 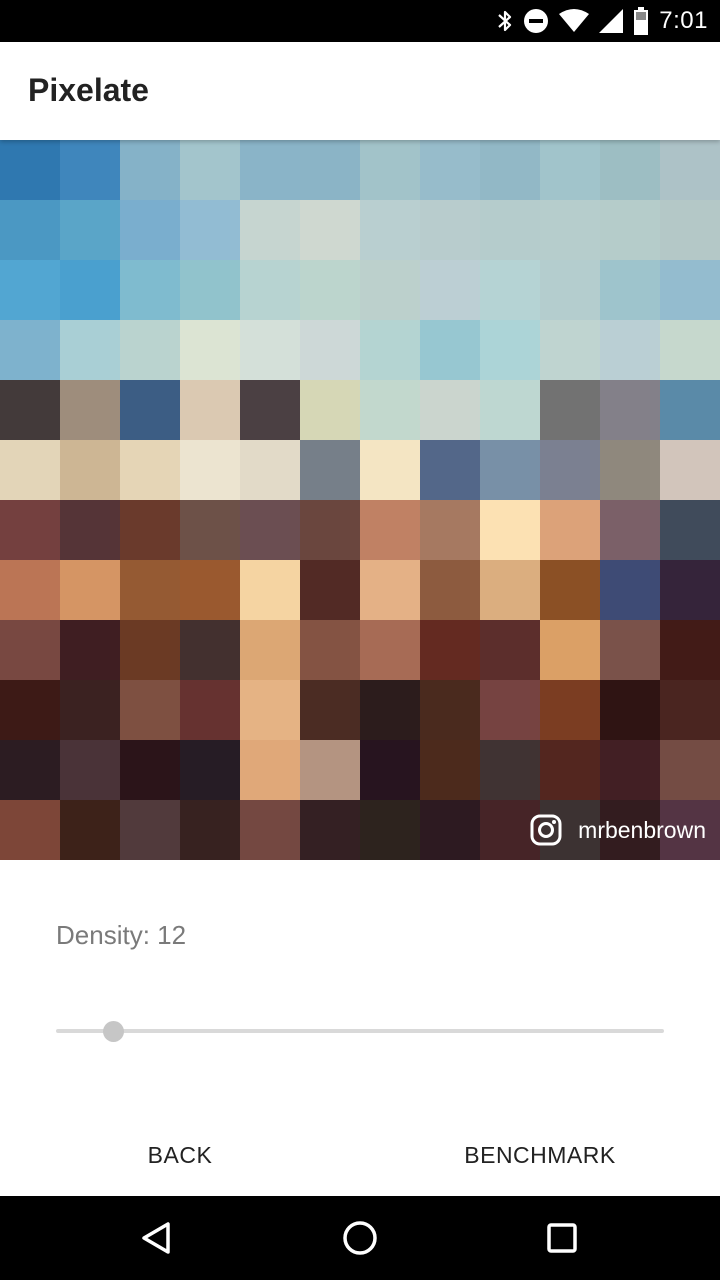 What do you see at coordinates (546, 830) in the screenshot?
I see `instagram-icon` at bounding box center [546, 830].